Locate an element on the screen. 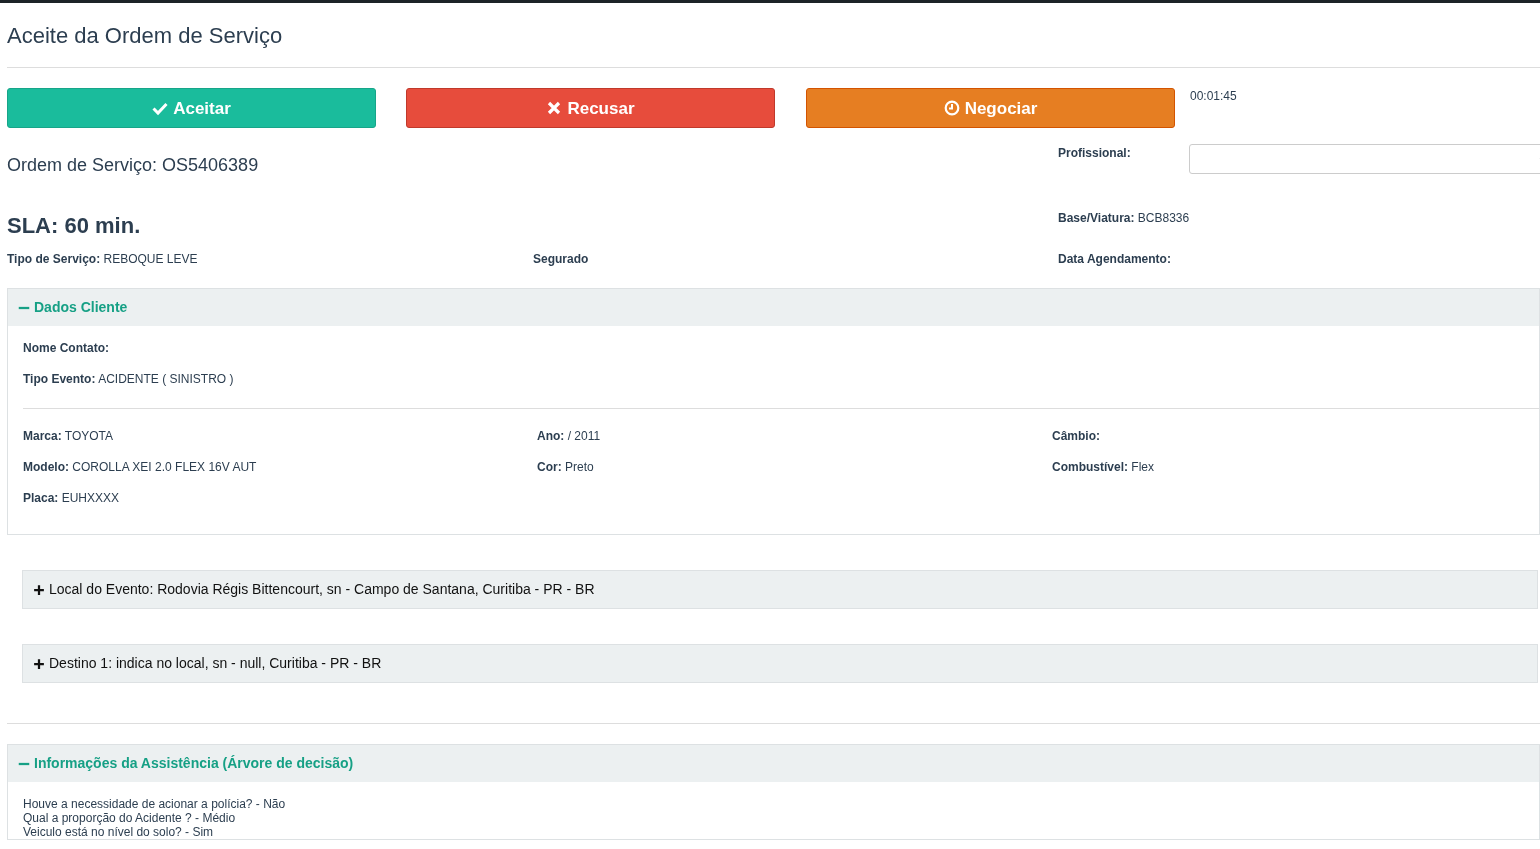 This screenshot has width=1540, height=849. page-title: Aceite da Ordem de Serviço is located at coordinates (773, 46).